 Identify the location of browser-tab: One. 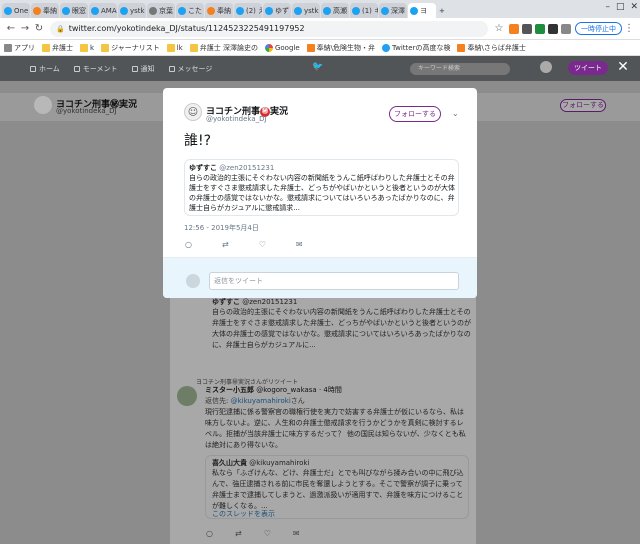
(16, 10).